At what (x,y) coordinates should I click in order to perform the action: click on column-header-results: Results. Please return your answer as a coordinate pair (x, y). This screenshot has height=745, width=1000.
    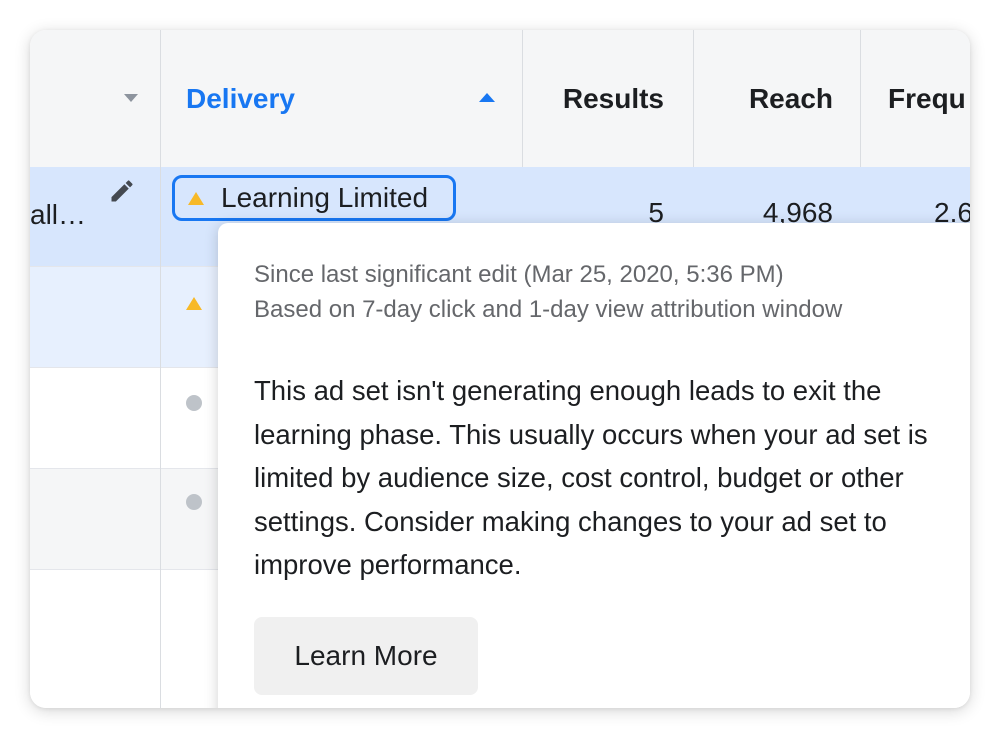
    Looking at the image, I should click on (593, 98).